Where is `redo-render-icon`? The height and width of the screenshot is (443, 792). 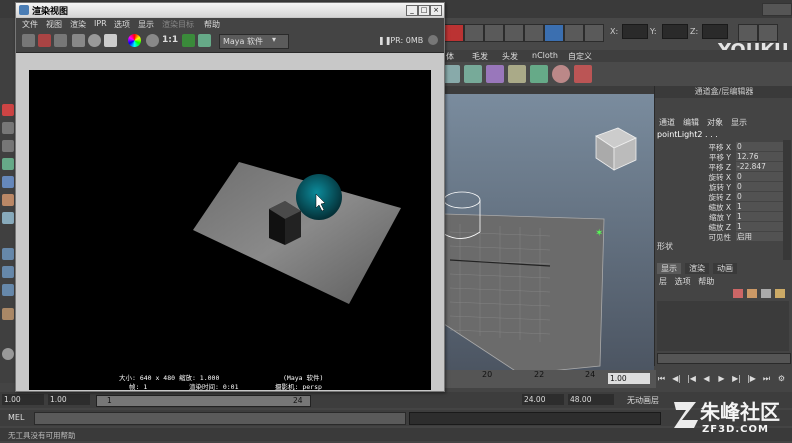 redo-render-icon is located at coordinates (28, 40).